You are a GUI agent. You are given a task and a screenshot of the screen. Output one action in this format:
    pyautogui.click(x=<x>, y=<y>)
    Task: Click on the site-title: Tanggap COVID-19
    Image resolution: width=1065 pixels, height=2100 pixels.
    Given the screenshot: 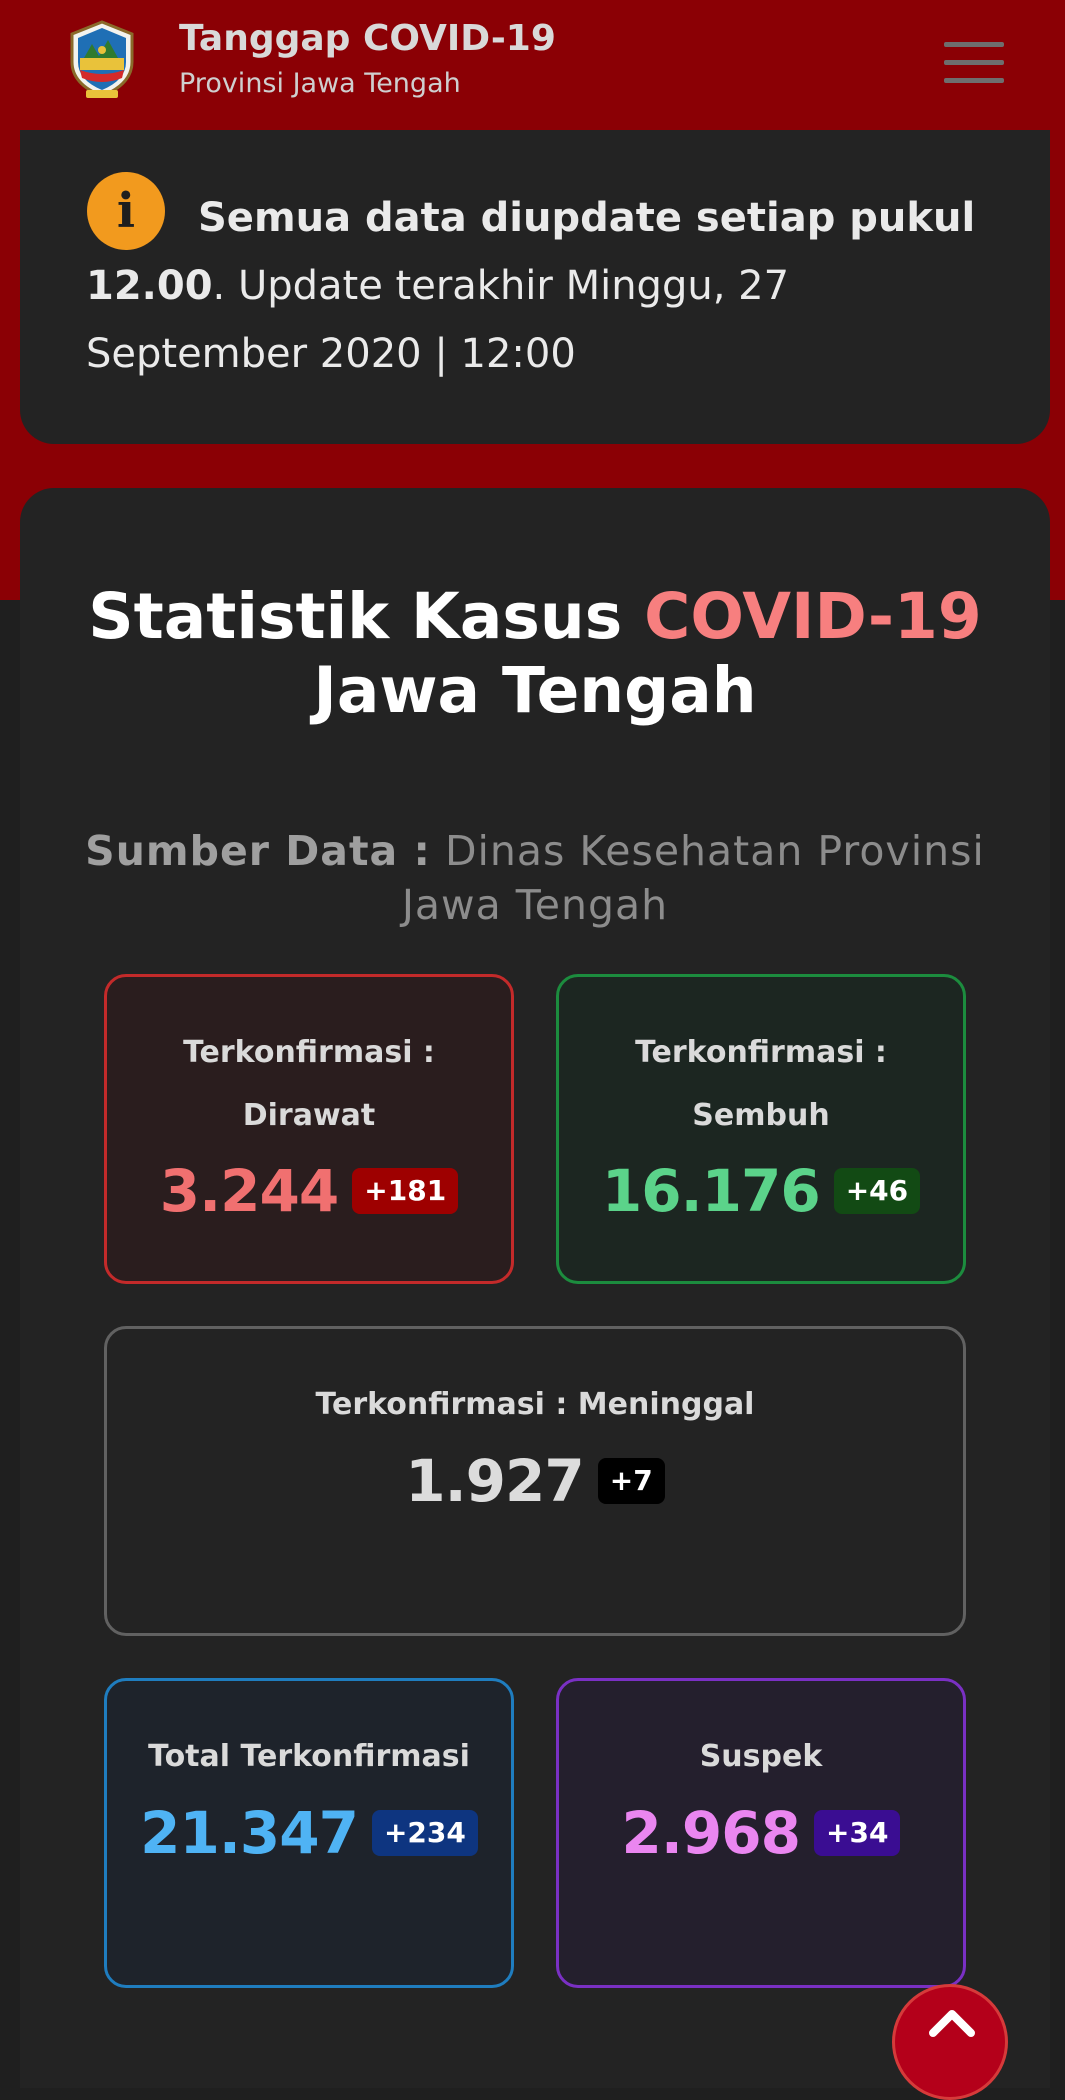 What is the action you would take?
    pyautogui.click(x=367, y=38)
    